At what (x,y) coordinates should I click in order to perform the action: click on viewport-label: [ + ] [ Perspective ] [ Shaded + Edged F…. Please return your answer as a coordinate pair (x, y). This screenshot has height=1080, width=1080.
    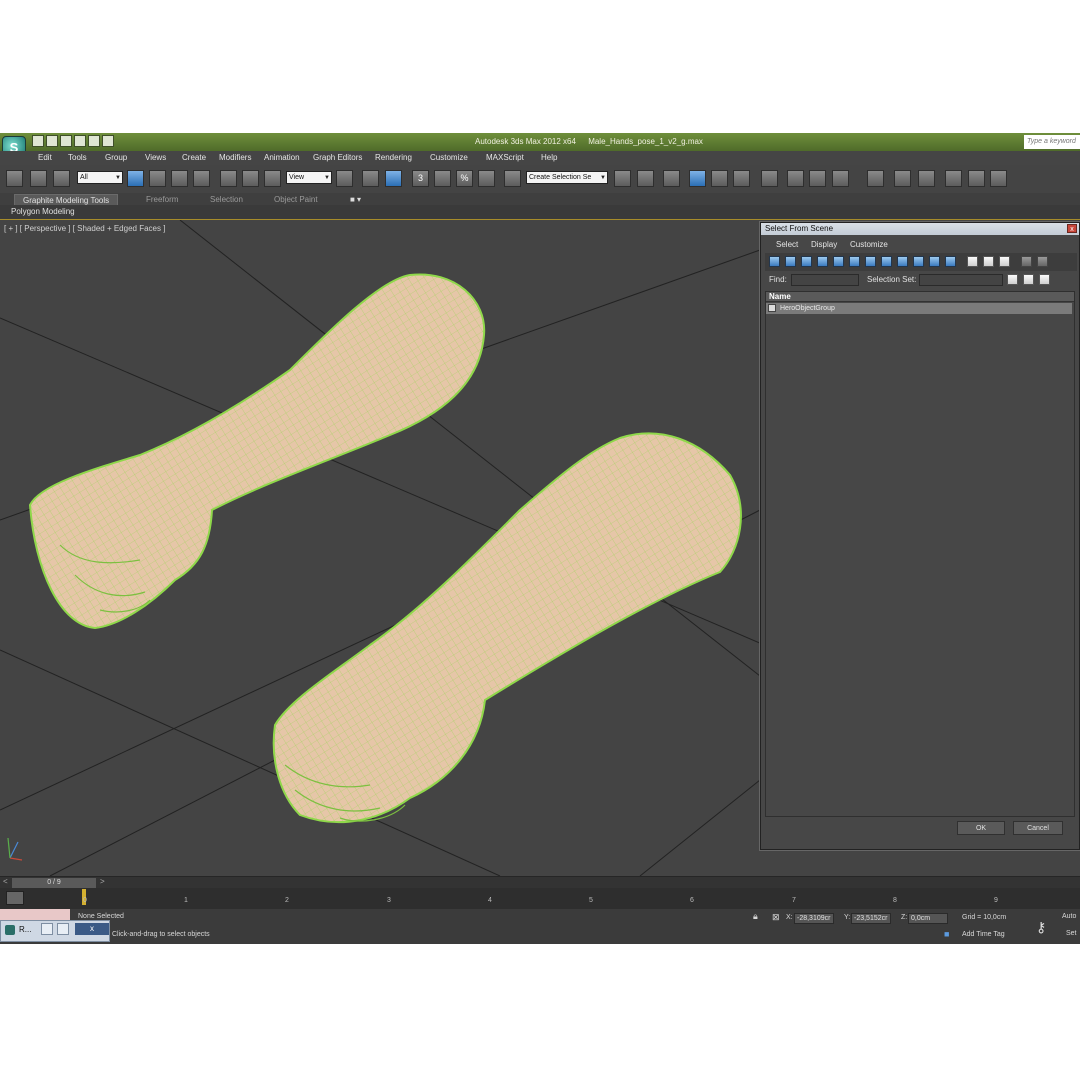
    Looking at the image, I should click on (84, 228).